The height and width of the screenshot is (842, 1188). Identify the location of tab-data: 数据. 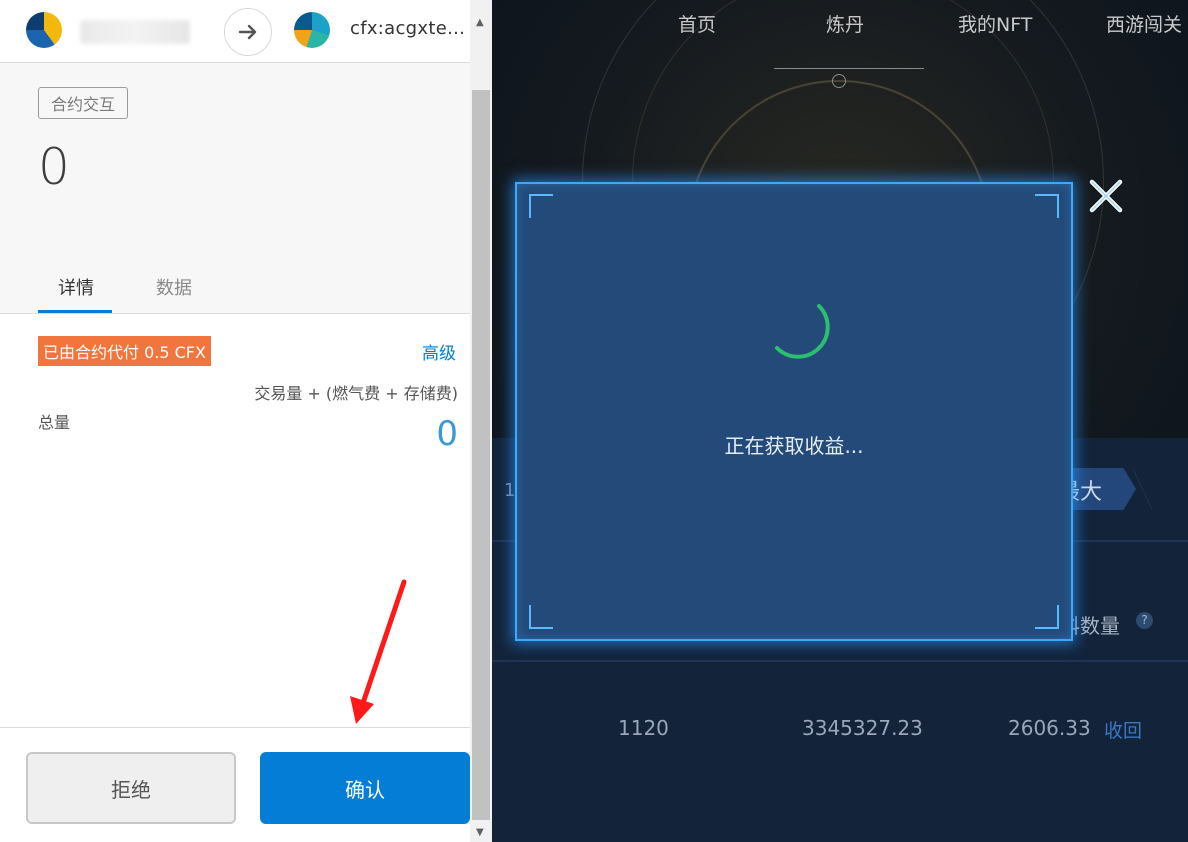
(174, 287).